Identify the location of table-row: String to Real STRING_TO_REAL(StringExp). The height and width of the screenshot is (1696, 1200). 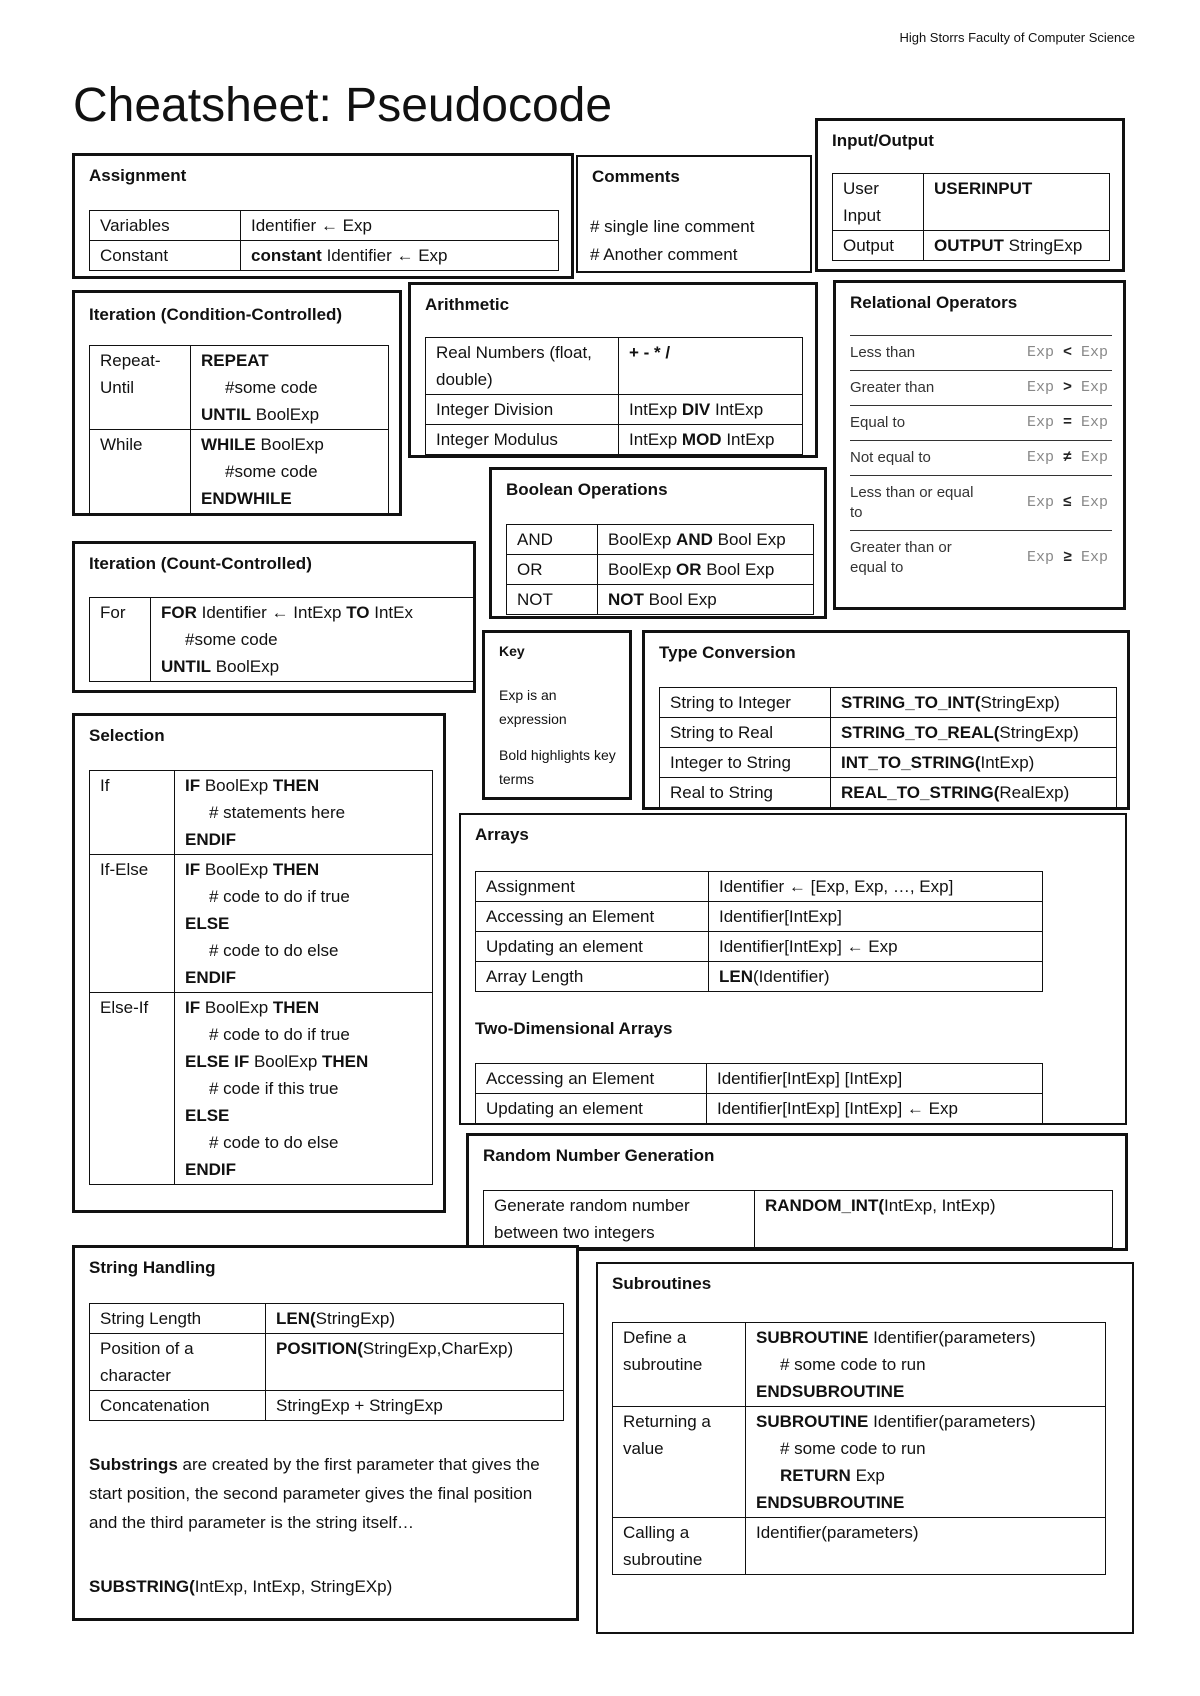
(888, 732).